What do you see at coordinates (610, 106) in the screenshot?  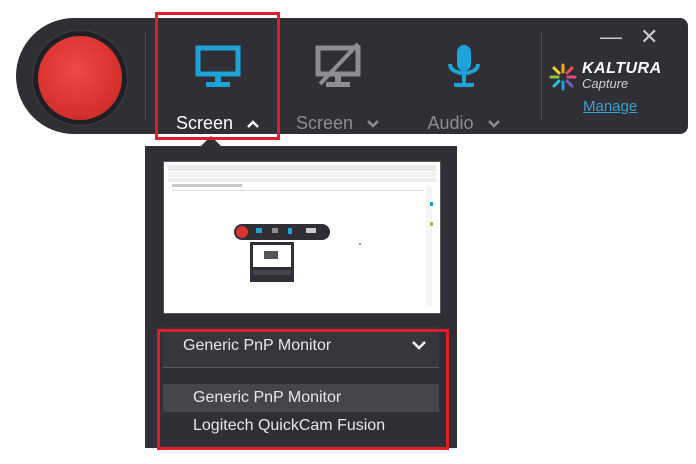 I see `manage-link: Manage` at bounding box center [610, 106].